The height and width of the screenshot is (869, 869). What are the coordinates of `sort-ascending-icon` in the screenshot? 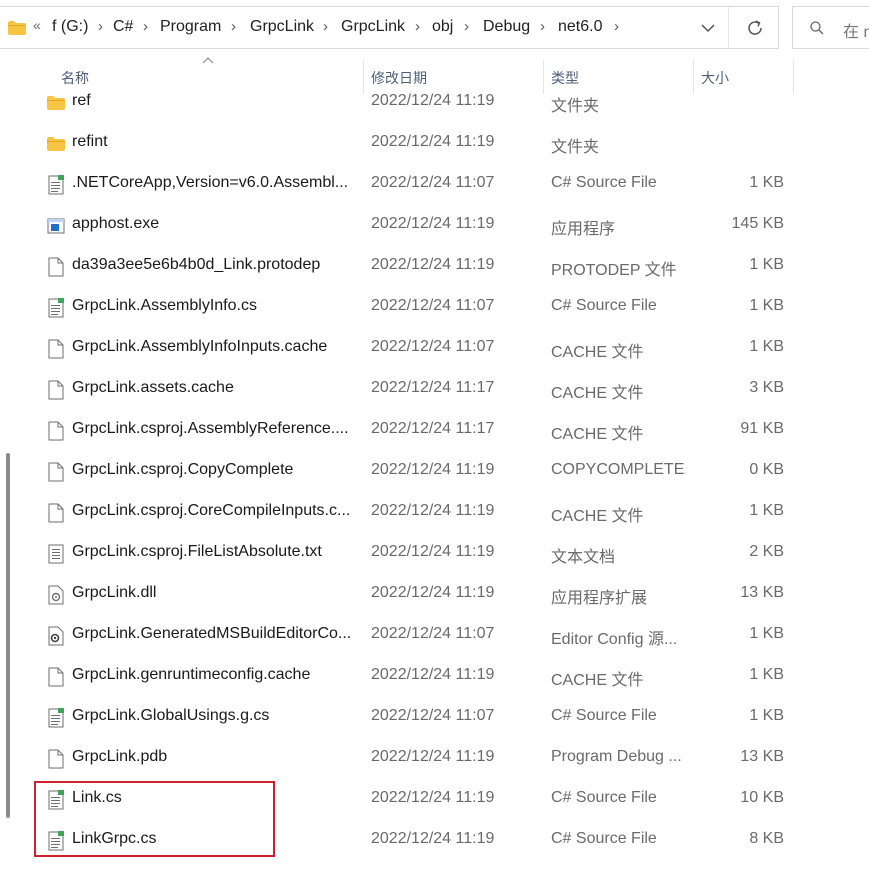 It's located at (208, 60).